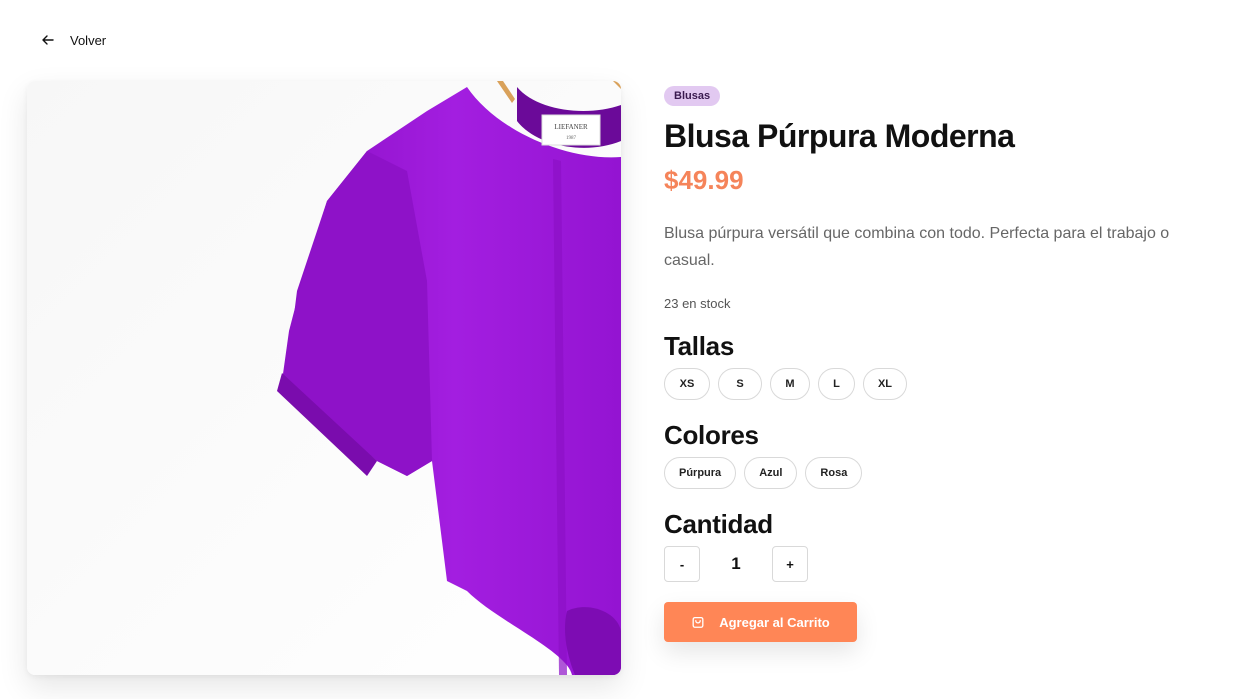 This screenshot has width=1245, height=699. What do you see at coordinates (698, 622) in the screenshot?
I see `shopping-bag-icon` at bounding box center [698, 622].